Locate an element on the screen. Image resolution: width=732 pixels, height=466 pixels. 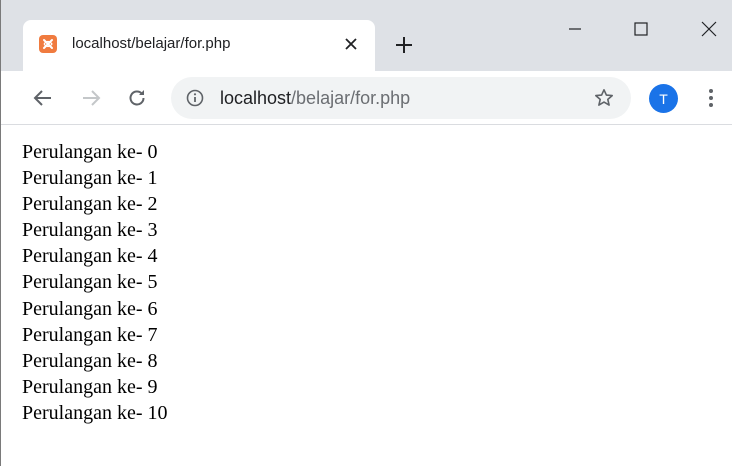
active-tab: localhost/belajar/for.php is located at coordinates (199, 45).